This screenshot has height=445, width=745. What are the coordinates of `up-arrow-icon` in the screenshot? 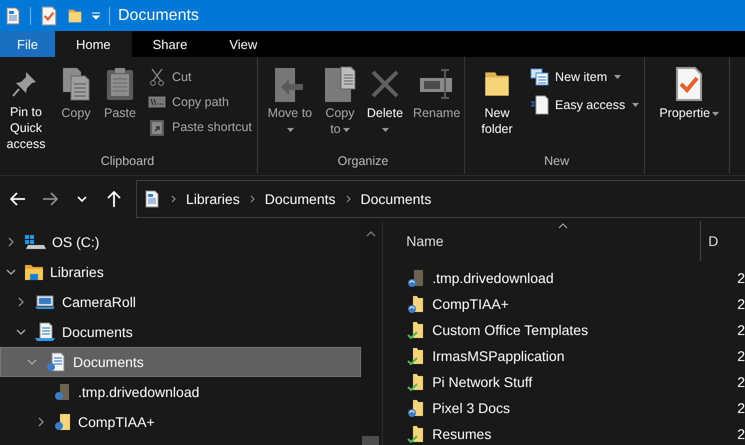 It's located at (114, 198).